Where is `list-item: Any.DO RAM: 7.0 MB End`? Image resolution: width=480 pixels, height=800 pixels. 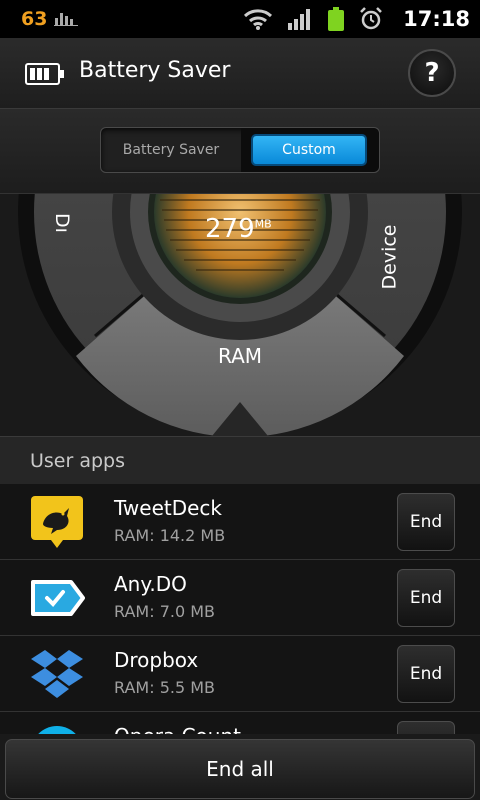
list-item: Any.DO RAM: 7.0 MB End is located at coordinates (240, 598).